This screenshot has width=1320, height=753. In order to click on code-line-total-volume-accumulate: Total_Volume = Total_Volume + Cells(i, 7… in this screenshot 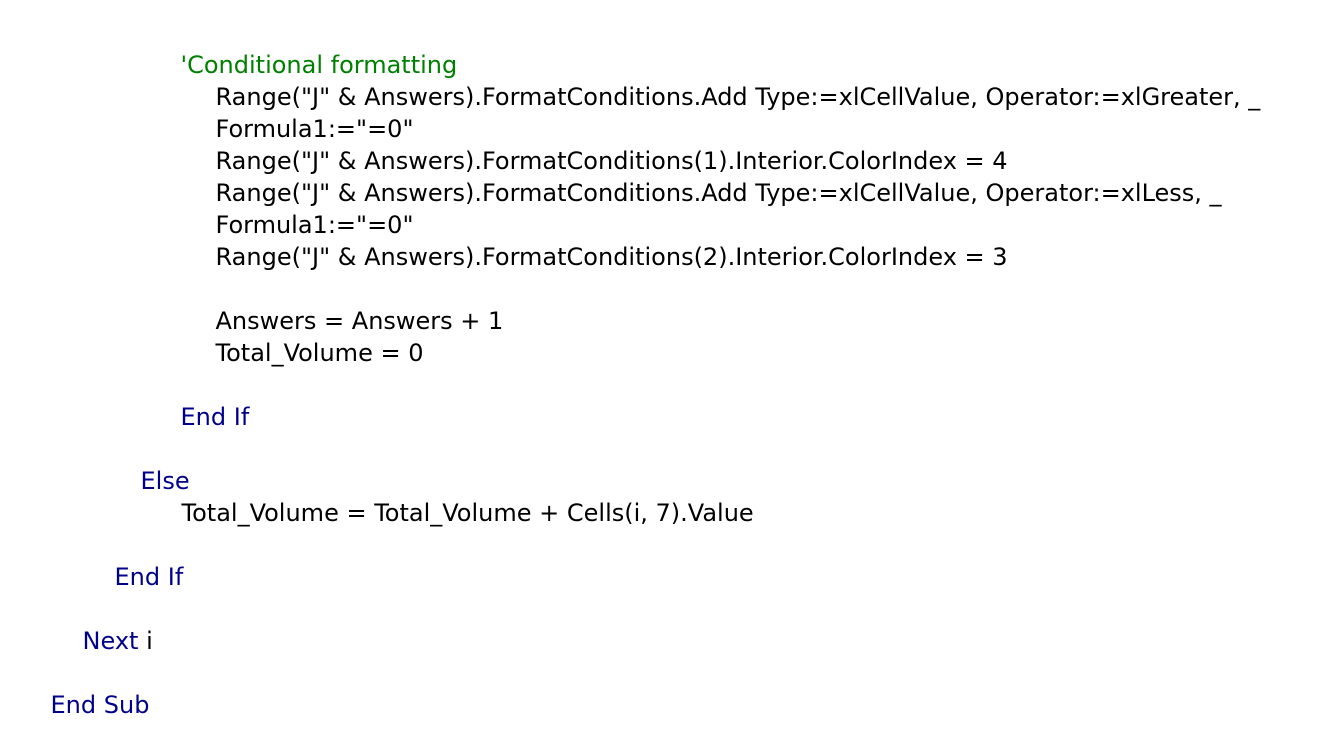, I will do `click(452, 496)`.